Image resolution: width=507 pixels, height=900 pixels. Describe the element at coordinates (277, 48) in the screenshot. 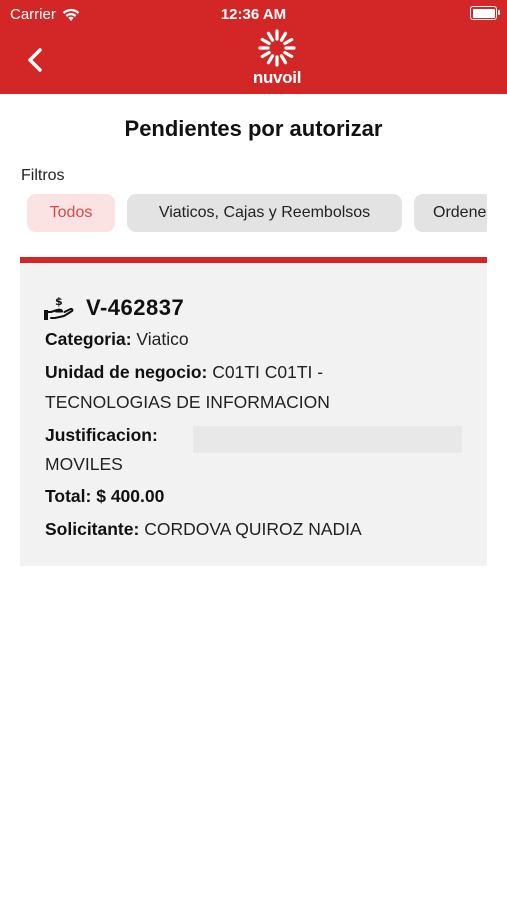

I see `sun-logo-icon` at that location.